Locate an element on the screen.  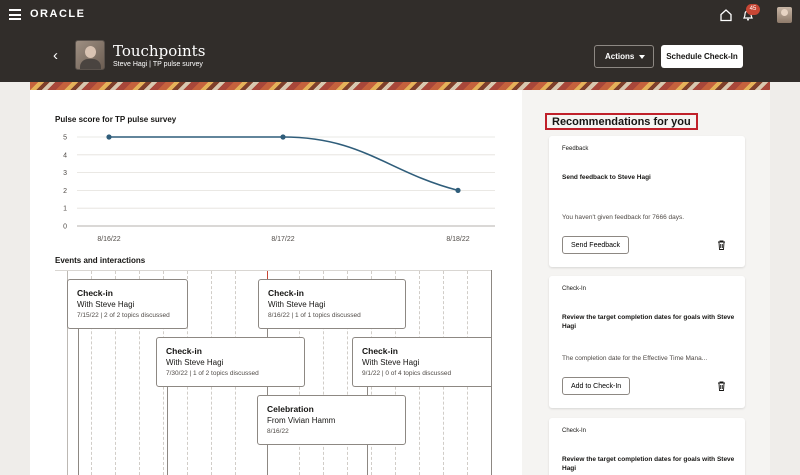
event-detail: 8/16/22 is located at coordinates (278, 431).